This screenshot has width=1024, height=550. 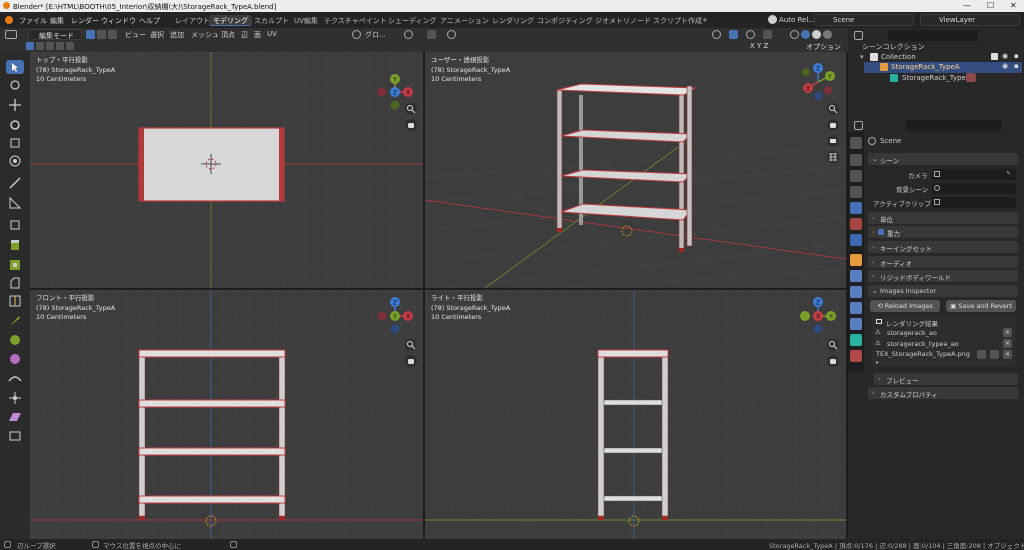 I want to click on tool-tab-icon, so click(x=856, y=143).